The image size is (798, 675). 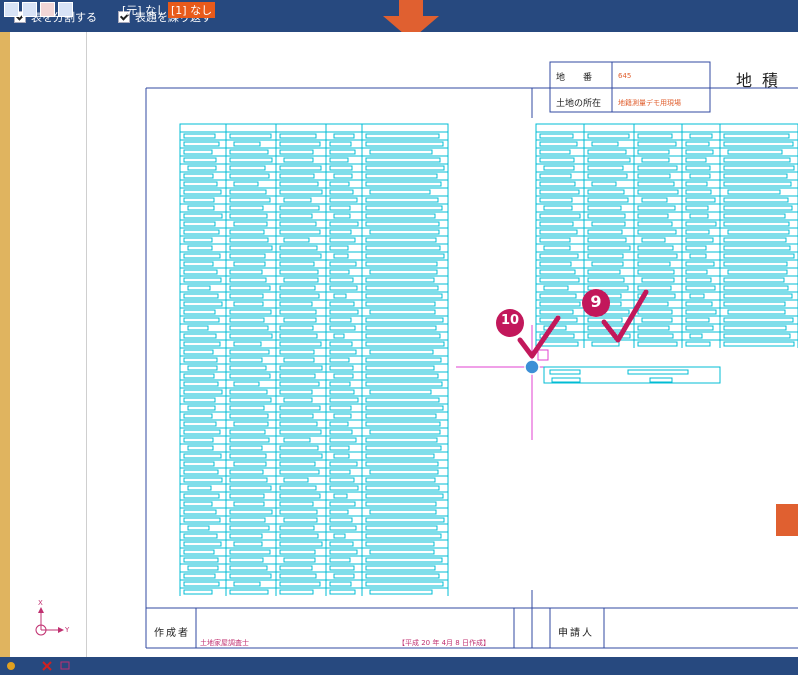 What do you see at coordinates (574, 78) in the screenshot?
I see `lot-number-label: 地 番` at bounding box center [574, 78].